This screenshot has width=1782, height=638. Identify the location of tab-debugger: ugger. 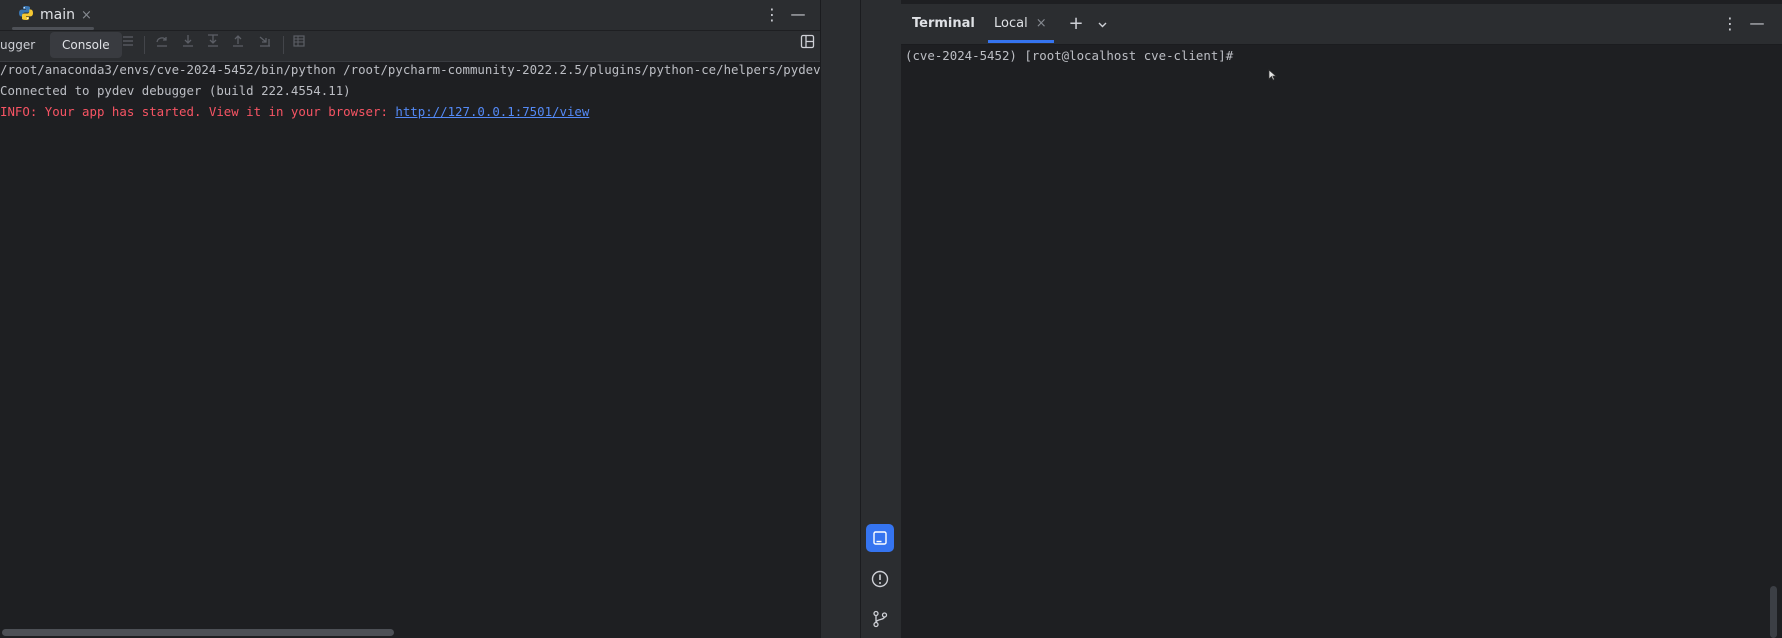
(17, 45).